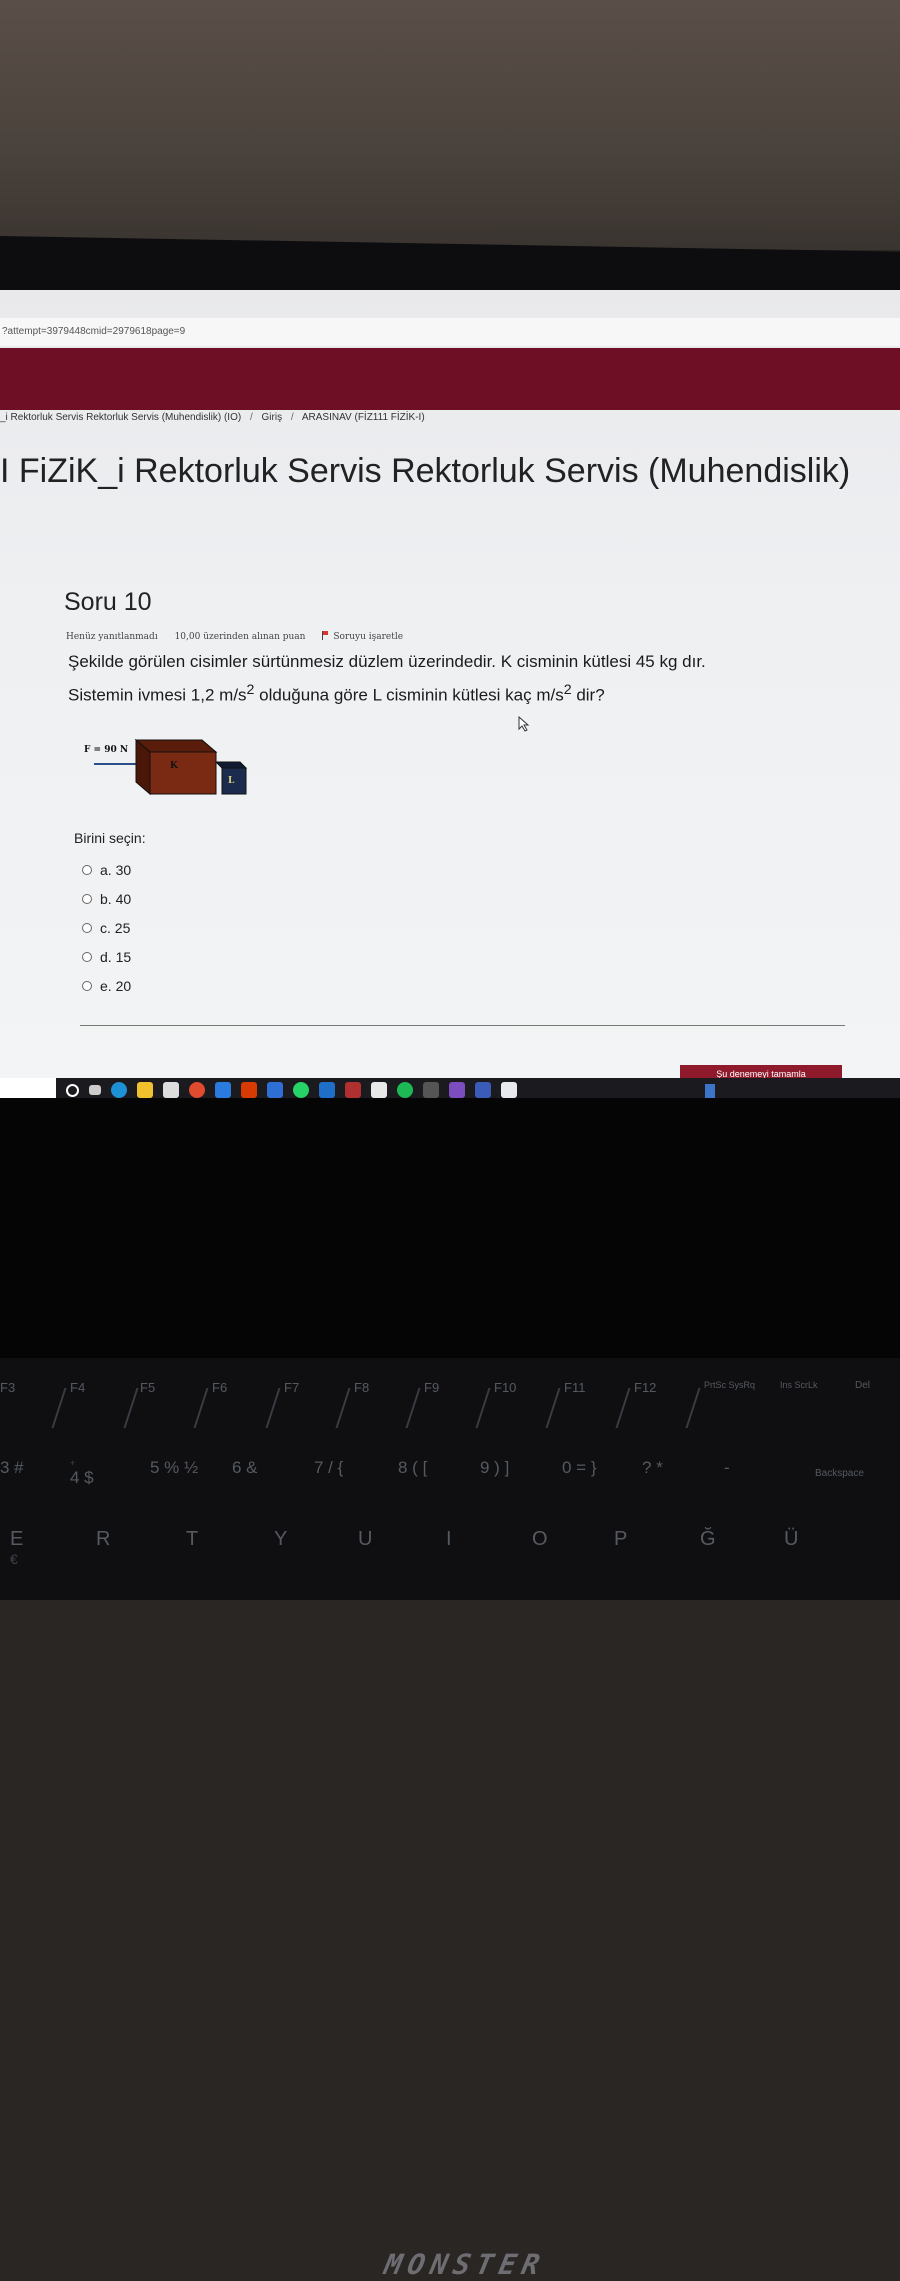 Image resolution: width=900 pixels, height=2281 pixels. What do you see at coordinates (323, 1467) in the screenshot?
I see `key-label: 7 /` at bounding box center [323, 1467].